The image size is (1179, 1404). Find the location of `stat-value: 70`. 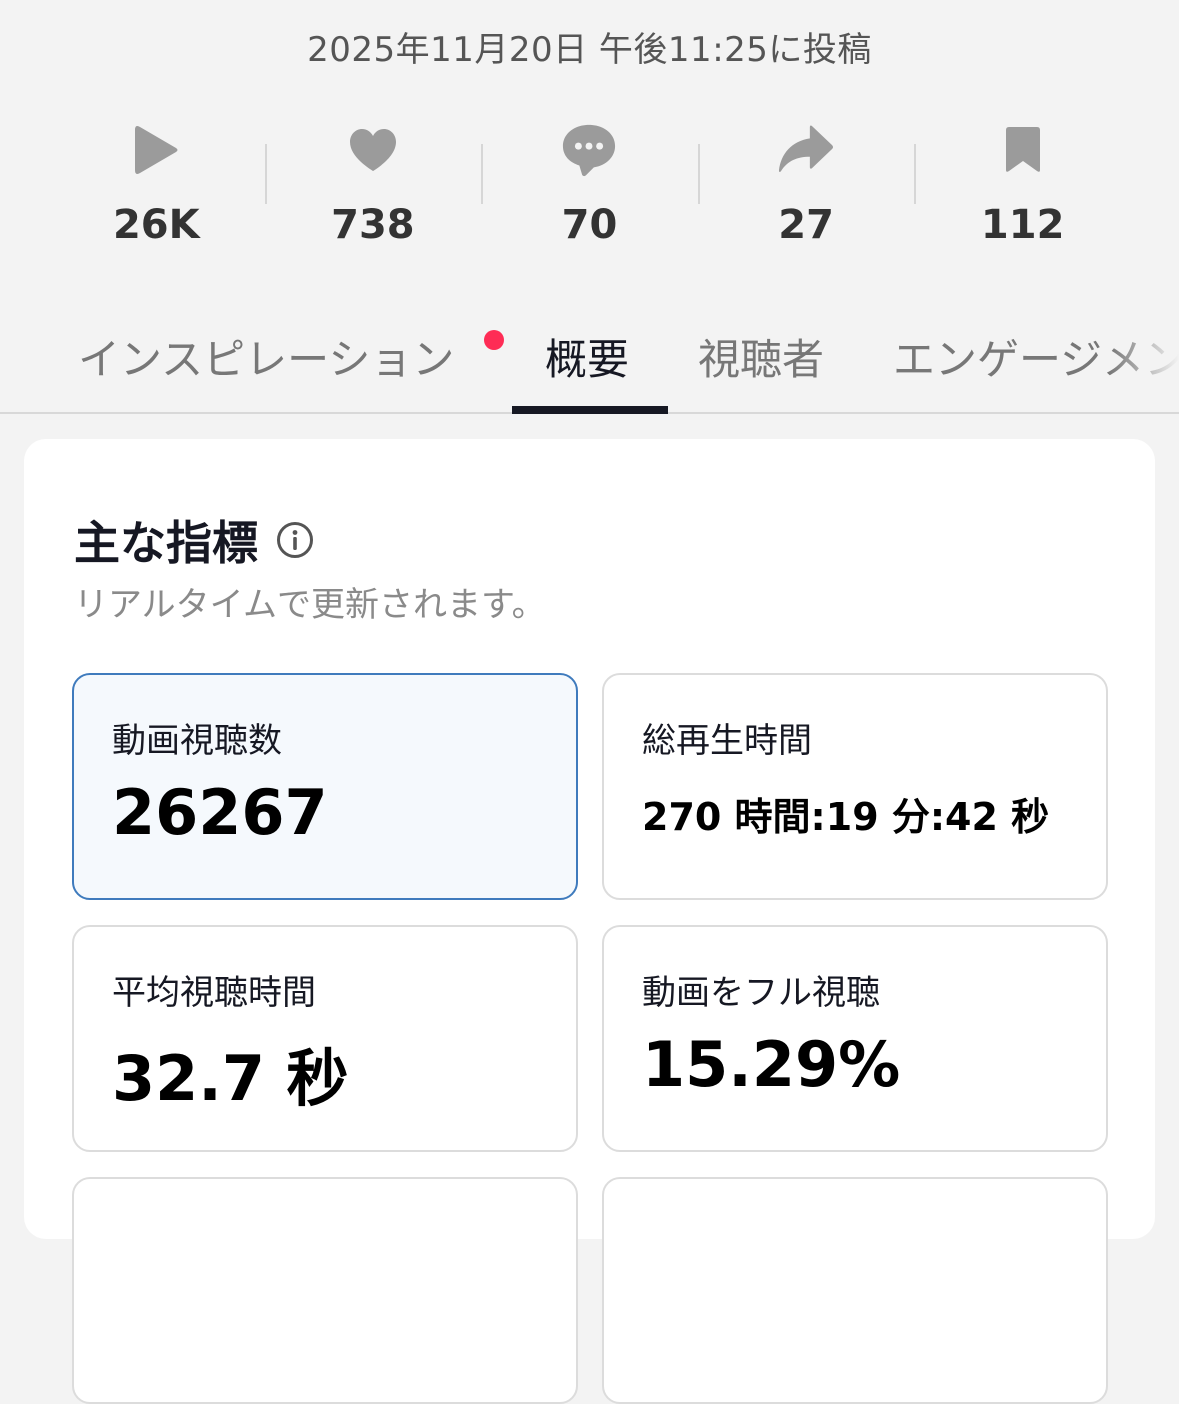

stat-value: 70 is located at coordinates (589, 225).